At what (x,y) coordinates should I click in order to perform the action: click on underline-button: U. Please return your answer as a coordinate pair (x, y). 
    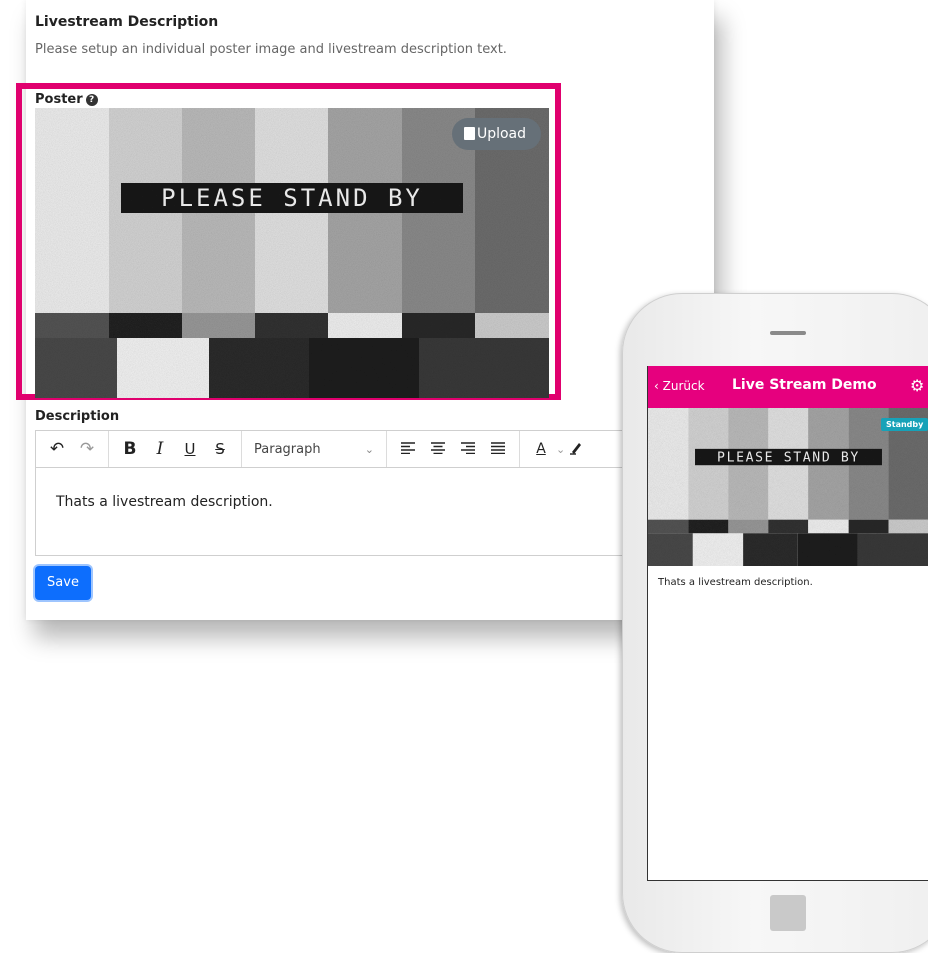
    Looking at the image, I should click on (190, 449).